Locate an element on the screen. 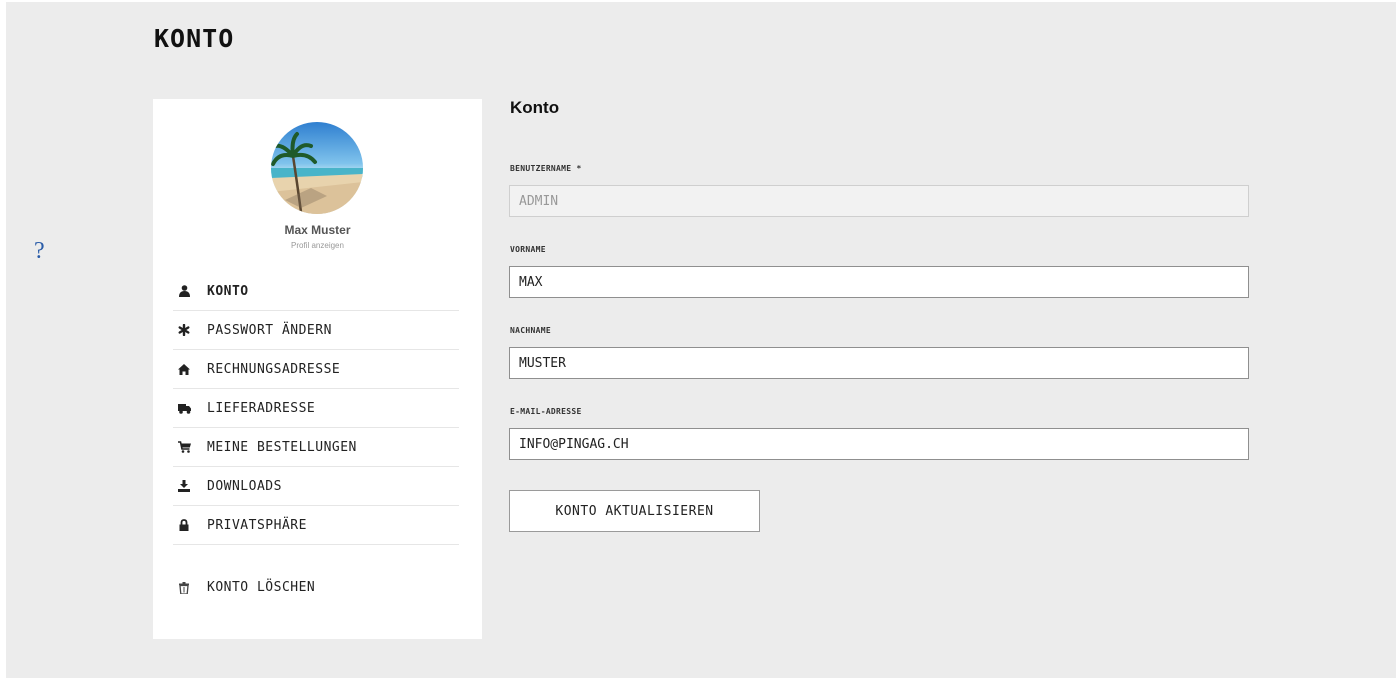 This screenshot has height=678, width=1400. lock-icon is located at coordinates (184, 525).